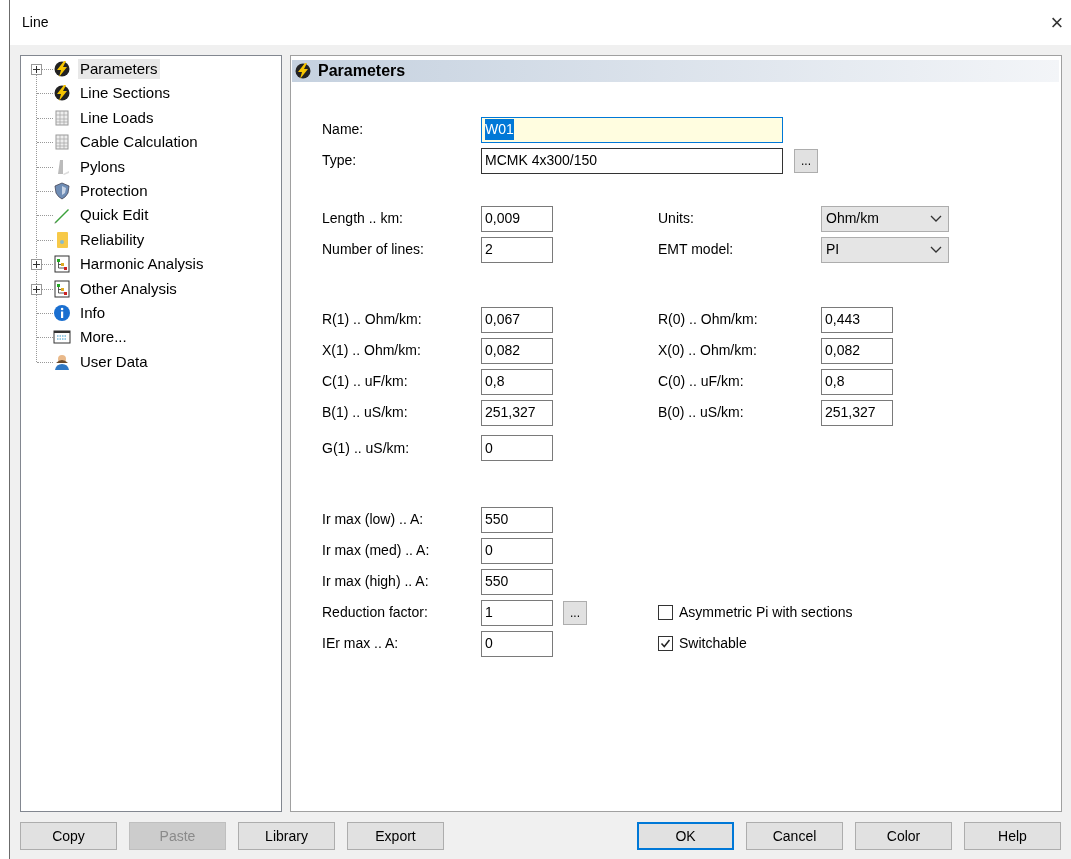 This screenshot has width=1071, height=859. Describe the element at coordinates (365, 412) in the screenshot. I see `field-label: B(1) .. uS/km:` at that location.